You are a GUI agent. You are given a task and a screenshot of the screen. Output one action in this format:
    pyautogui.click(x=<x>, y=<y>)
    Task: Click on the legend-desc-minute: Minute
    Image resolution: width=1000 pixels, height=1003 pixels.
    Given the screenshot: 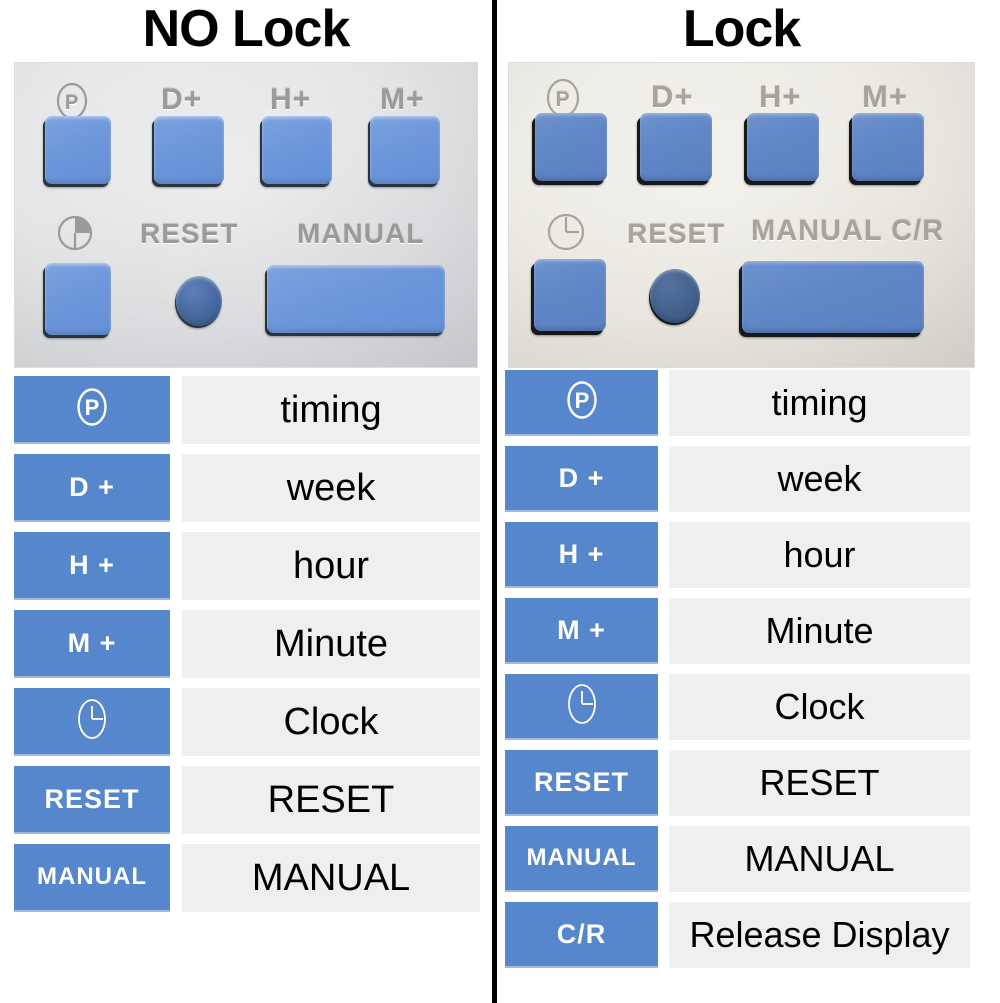 What is the action you would take?
    pyautogui.click(x=331, y=644)
    